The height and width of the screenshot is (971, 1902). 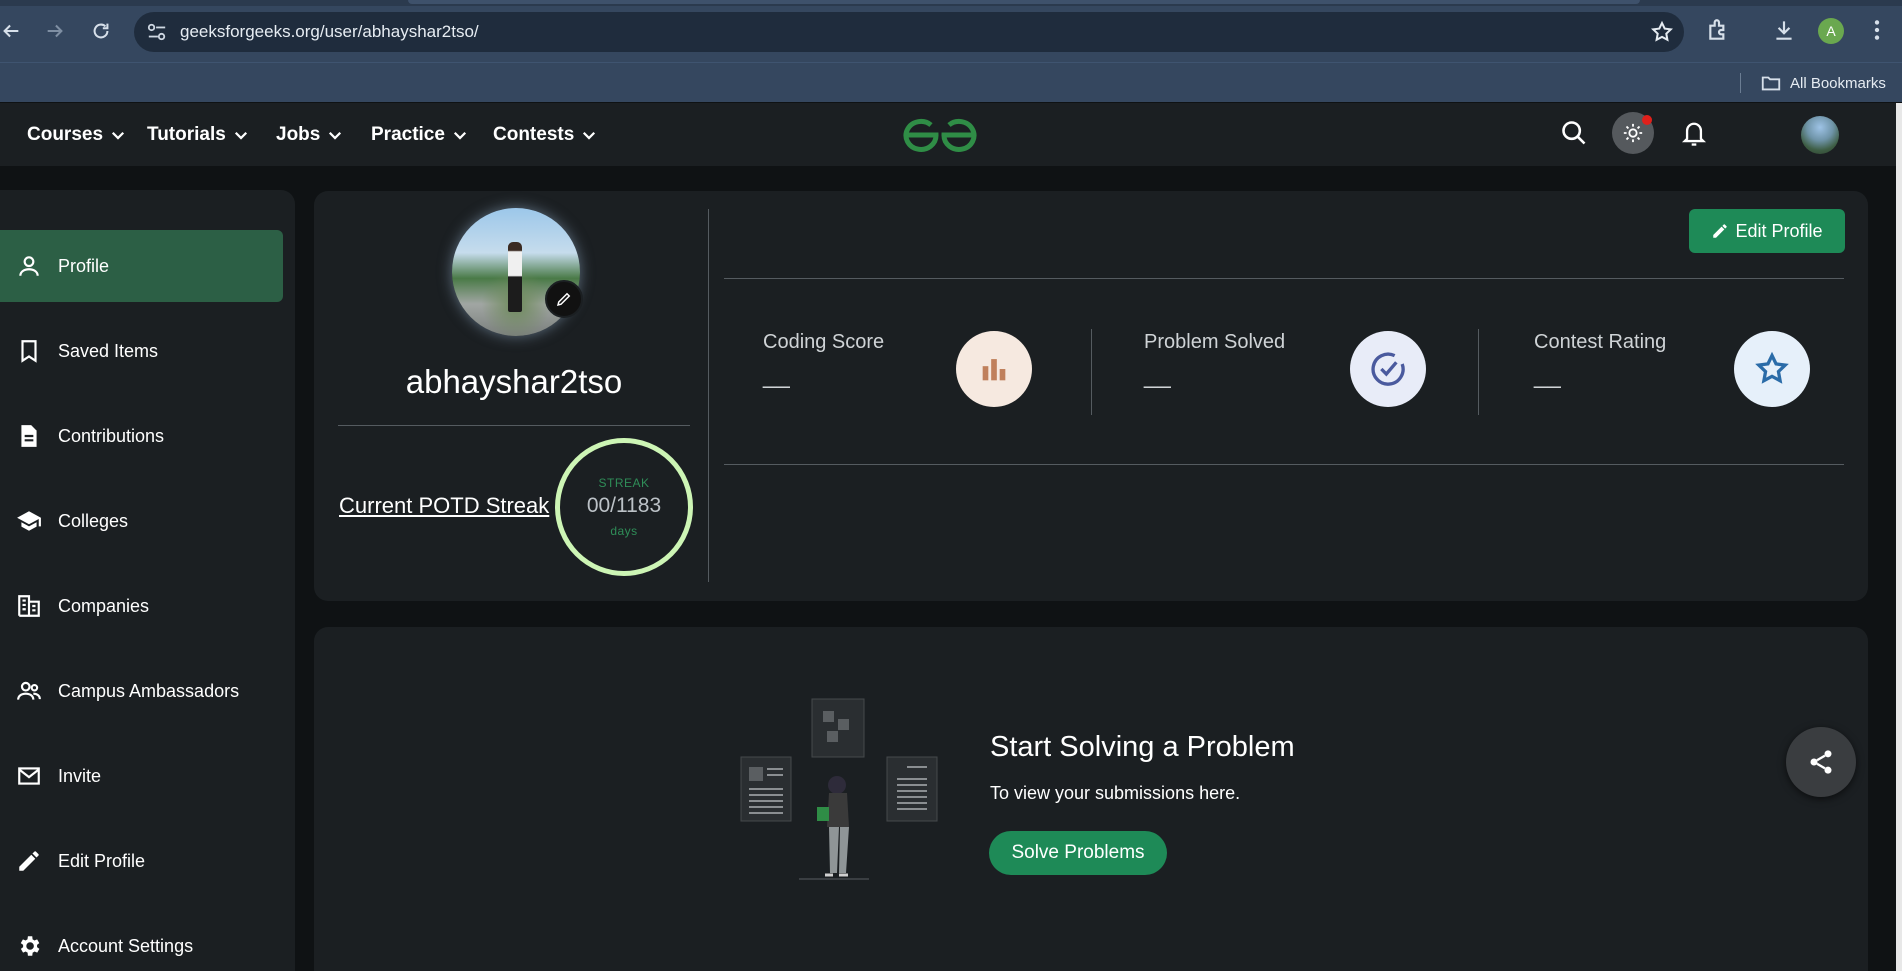 I want to click on star-icon, so click(x=1772, y=369).